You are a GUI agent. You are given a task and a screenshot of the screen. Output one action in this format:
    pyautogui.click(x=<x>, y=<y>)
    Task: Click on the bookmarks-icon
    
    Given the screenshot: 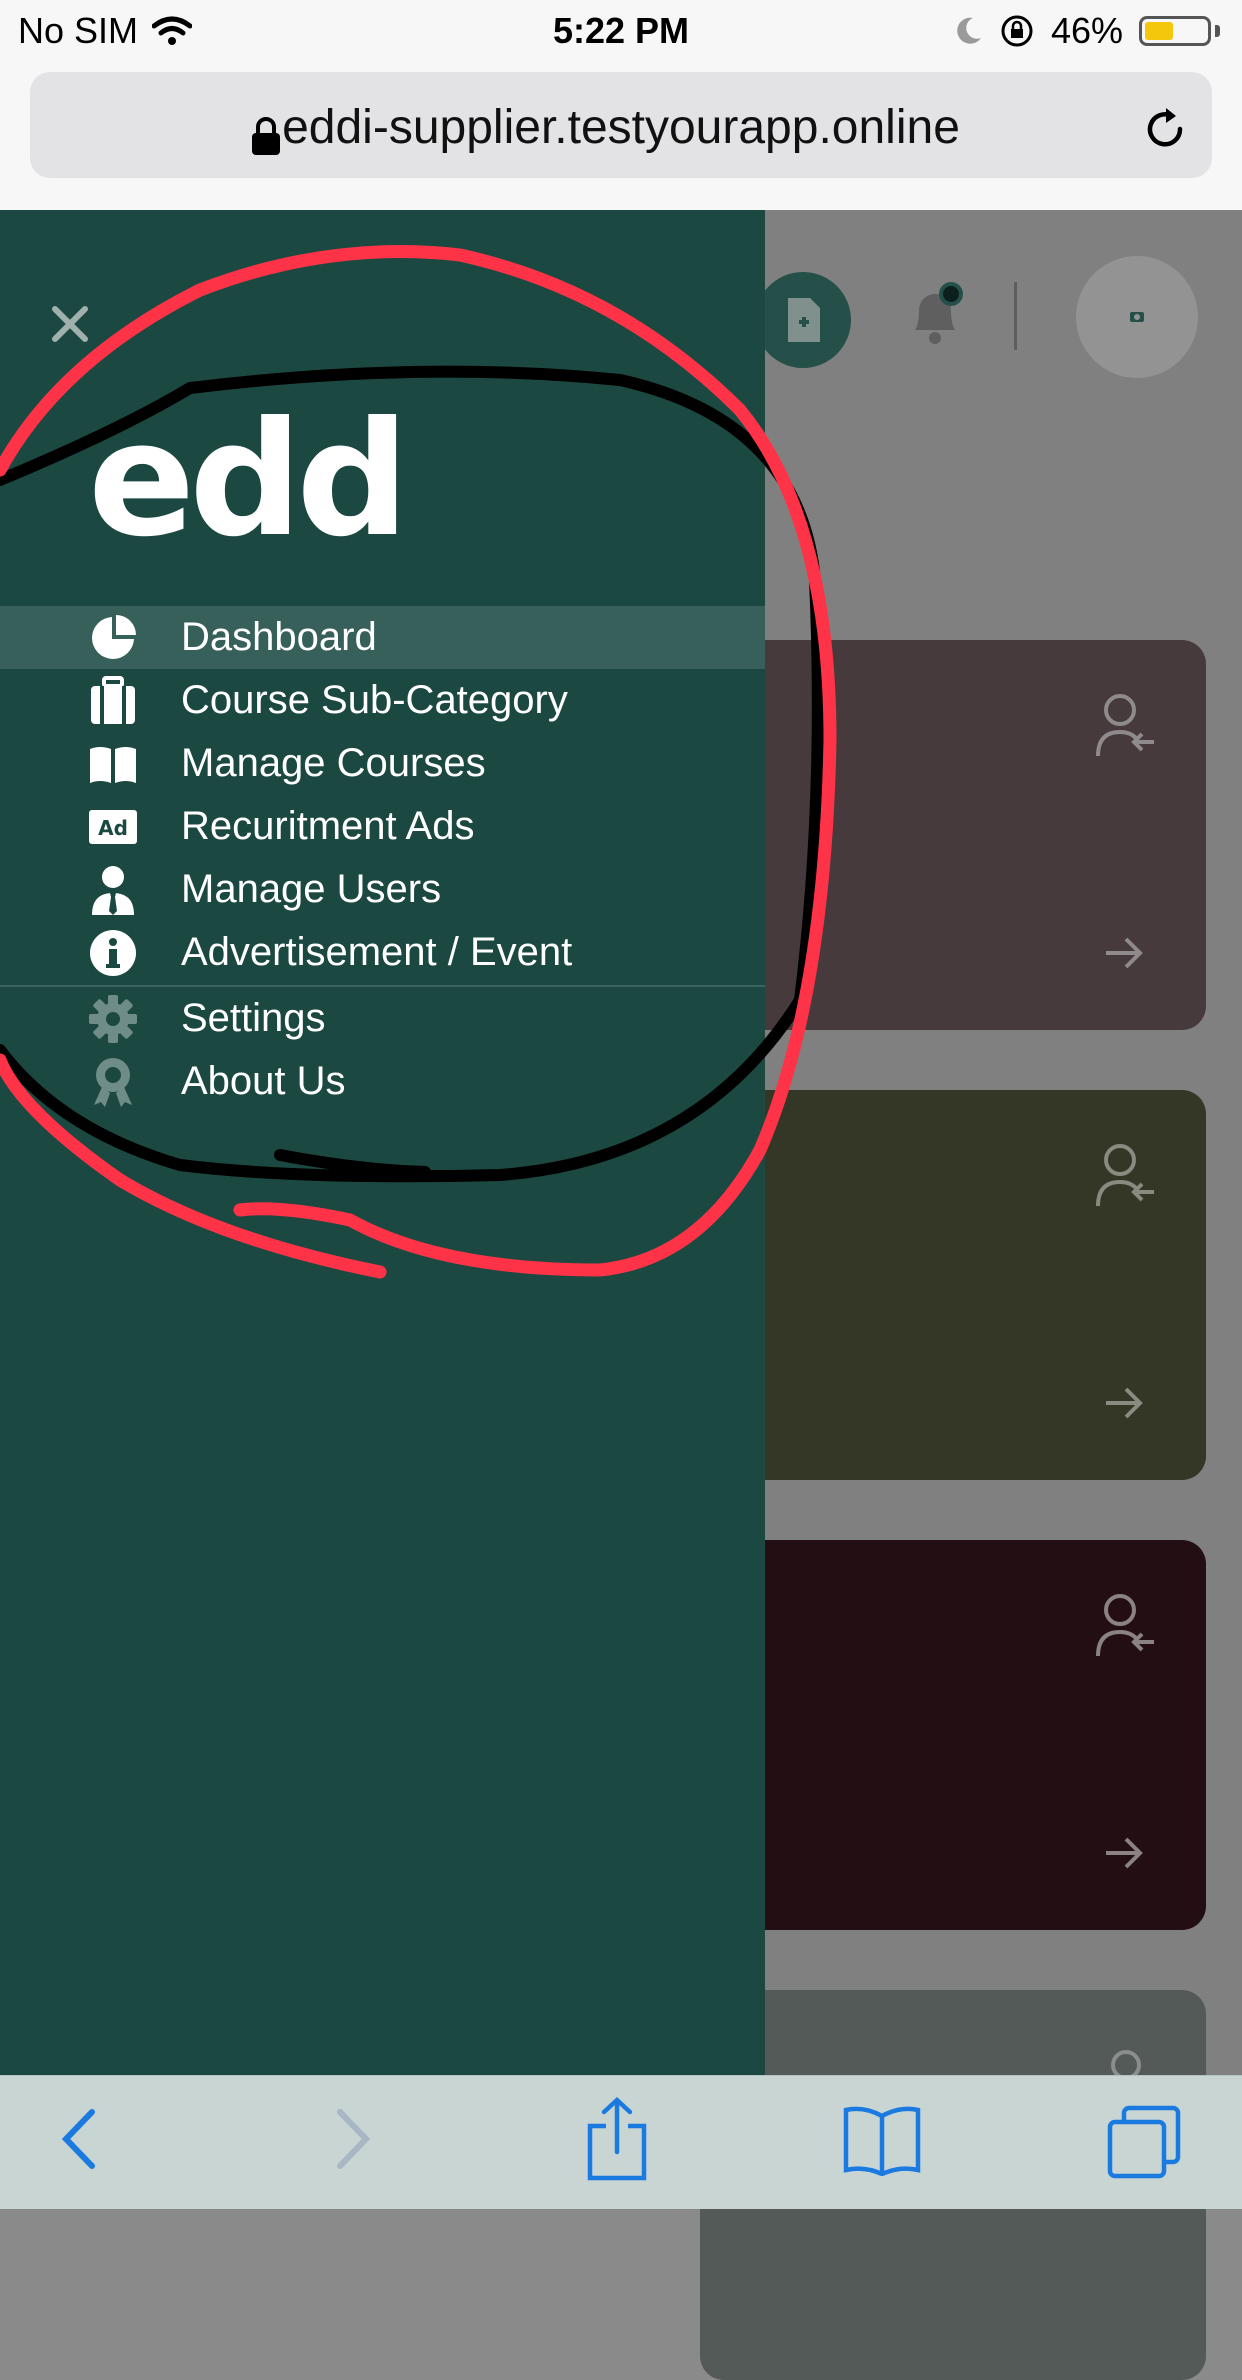 What is the action you would take?
    pyautogui.click(x=882, y=2140)
    